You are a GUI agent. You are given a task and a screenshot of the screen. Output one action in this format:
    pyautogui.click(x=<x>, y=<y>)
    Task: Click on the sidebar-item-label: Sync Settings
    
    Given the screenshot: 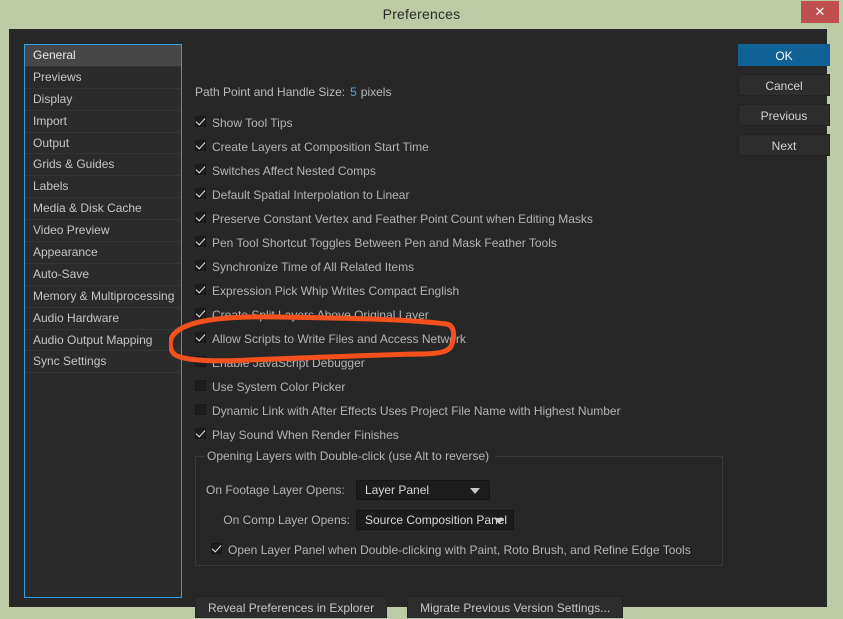 What is the action you would take?
    pyautogui.click(x=70, y=361)
    